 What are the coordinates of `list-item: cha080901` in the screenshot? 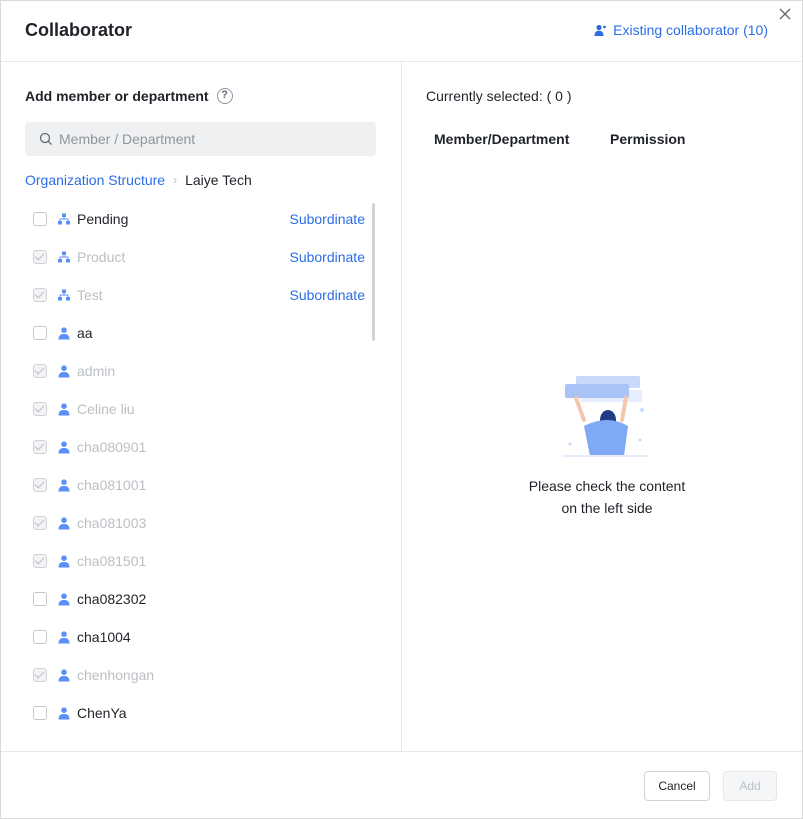 It's located at (196, 447).